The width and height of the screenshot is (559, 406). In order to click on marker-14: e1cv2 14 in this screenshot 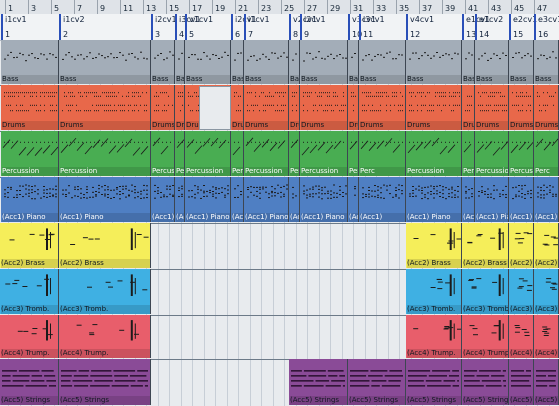, I will do `click(492, 27)`.